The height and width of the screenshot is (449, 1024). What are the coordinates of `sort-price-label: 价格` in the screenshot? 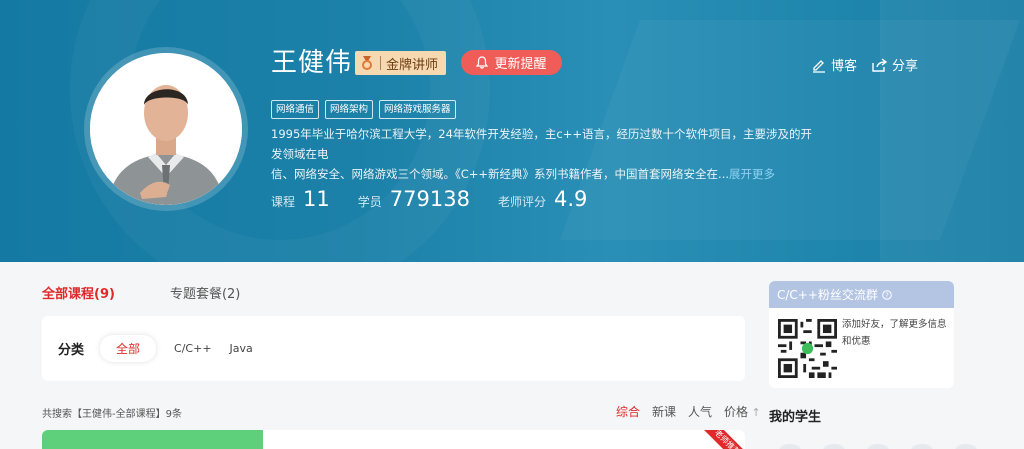 It's located at (736, 412).